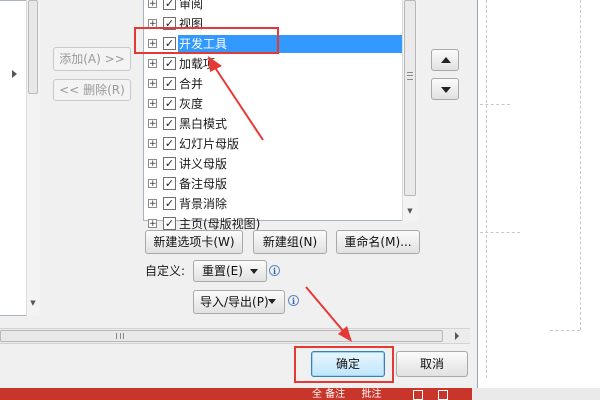  I want to click on customize-label: 自定义:, so click(165, 271).